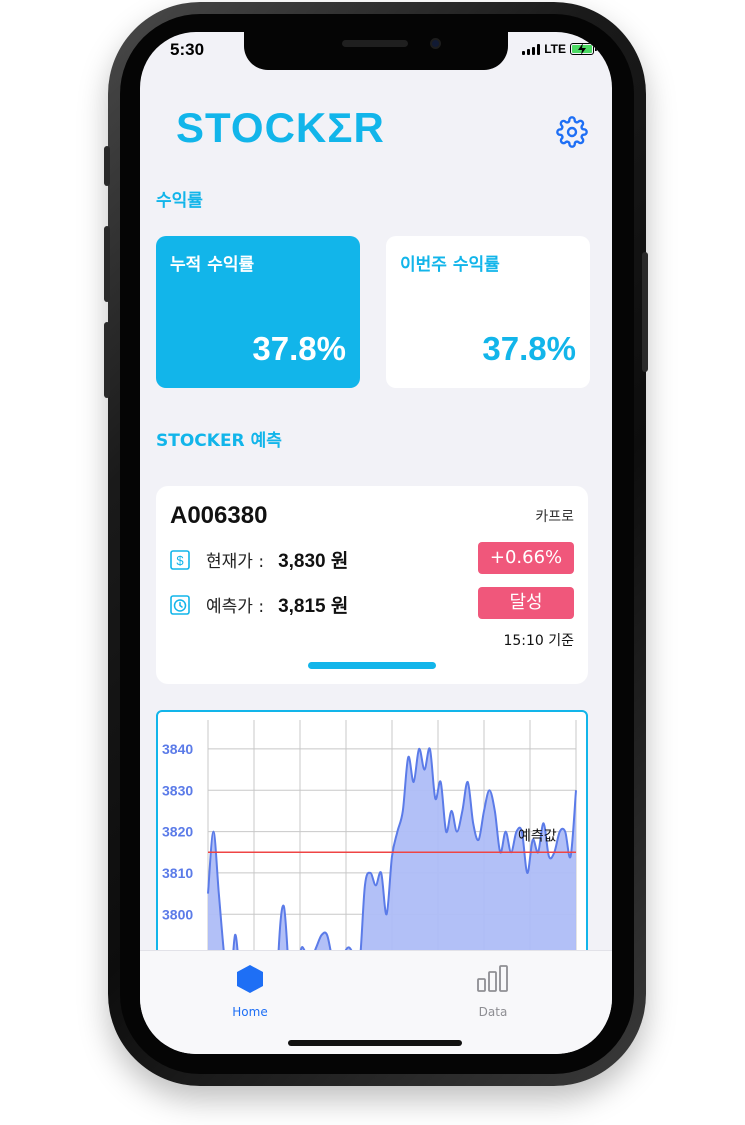 The image size is (745, 1125). I want to click on current-price-value: 3,830 원, so click(313, 561).